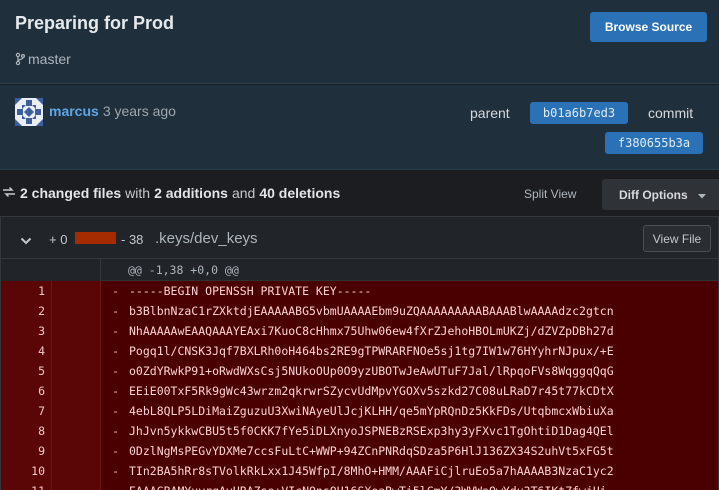 The height and width of the screenshot is (490, 719). What do you see at coordinates (654, 143) in the screenshot?
I see `commit-sha-badge: f380655b3a` at bounding box center [654, 143].